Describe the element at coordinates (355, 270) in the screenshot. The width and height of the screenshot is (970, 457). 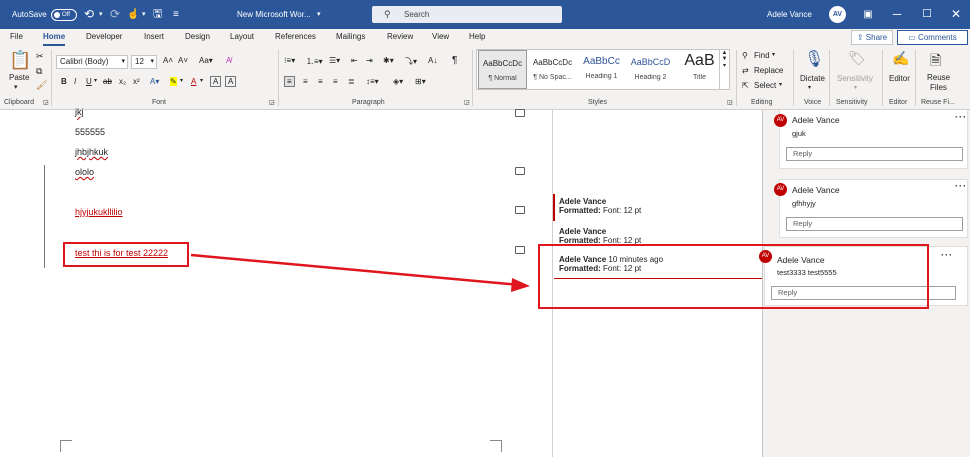
I see `arrow-shaft` at that location.